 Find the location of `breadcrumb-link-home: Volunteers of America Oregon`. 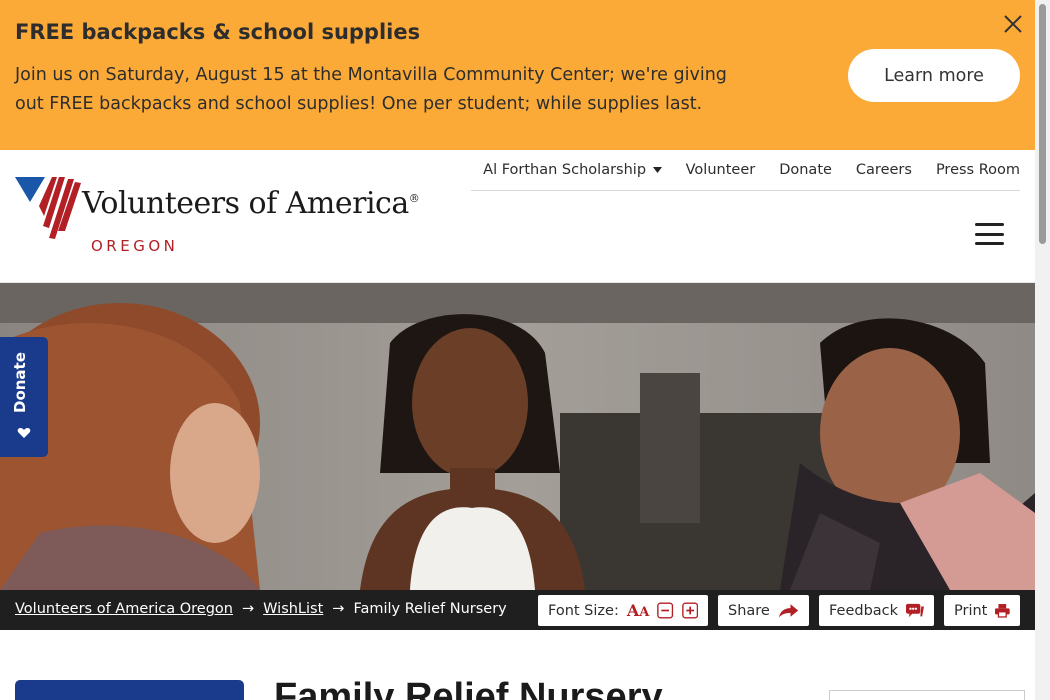

breadcrumb-link-home: Volunteers of America Oregon is located at coordinates (124, 609).